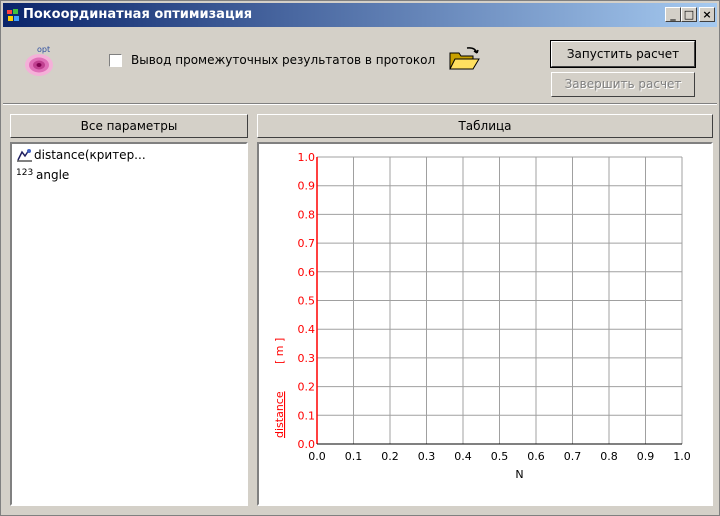 The height and width of the screenshot is (516, 720). Describe the element at coordinates (13, 15) in the screenshot. I see `app-icon` at that location.